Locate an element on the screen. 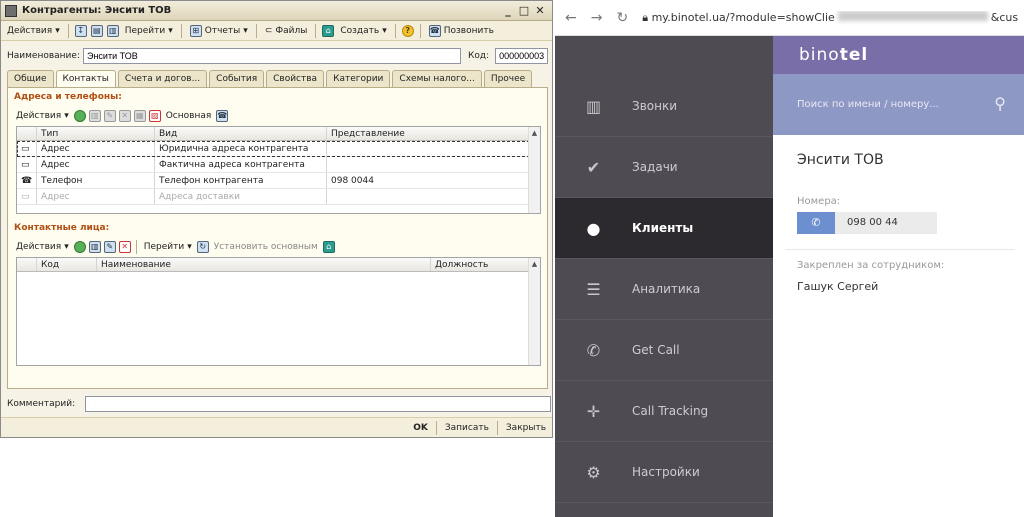 The height and width of the screenshot is (517, 1024). map-icon: ▨ is located at coordinates (154, 115).